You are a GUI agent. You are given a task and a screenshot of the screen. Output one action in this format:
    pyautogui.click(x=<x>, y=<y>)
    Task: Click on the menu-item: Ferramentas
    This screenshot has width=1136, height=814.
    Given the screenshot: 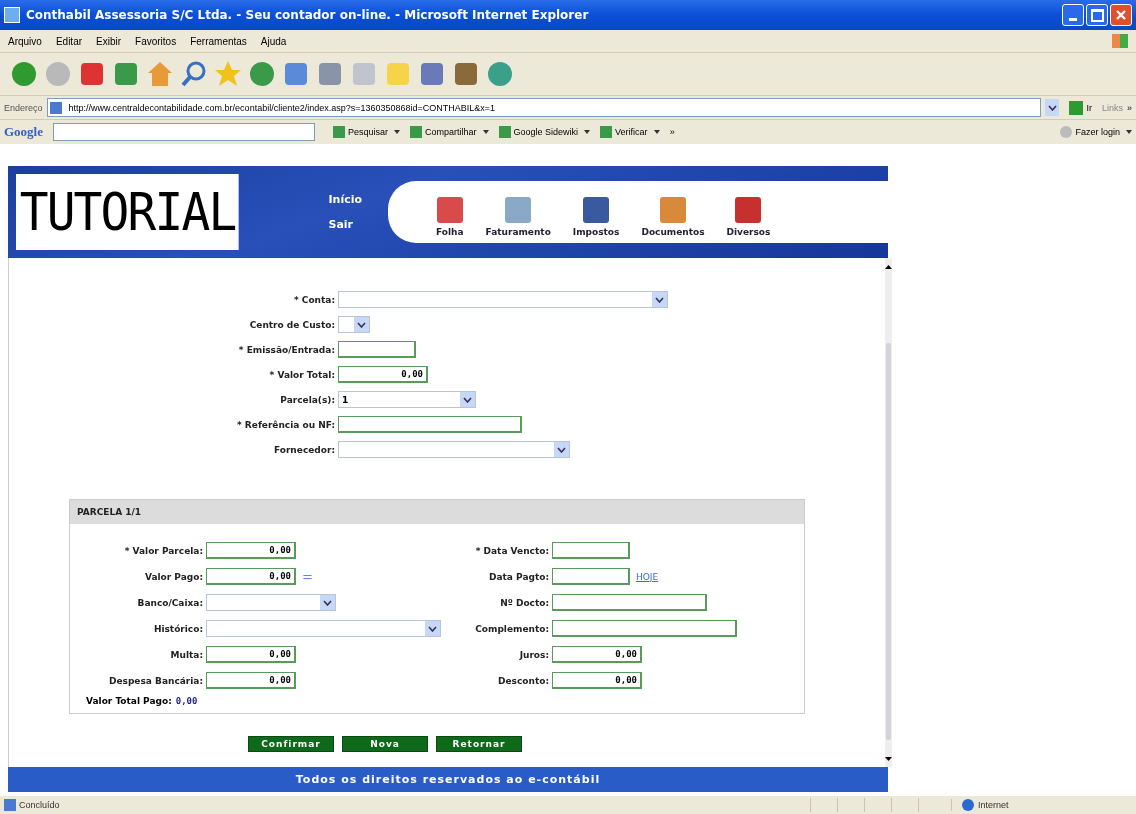 What is the action you would take?
    pyautogui.click(x=218, y=41)
    